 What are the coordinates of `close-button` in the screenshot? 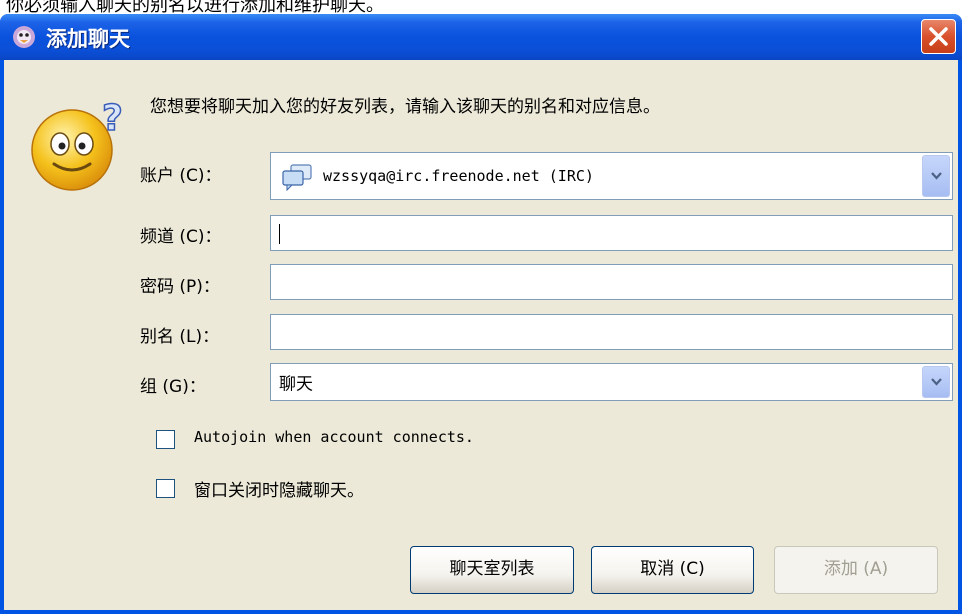 It's located at (938, 36).